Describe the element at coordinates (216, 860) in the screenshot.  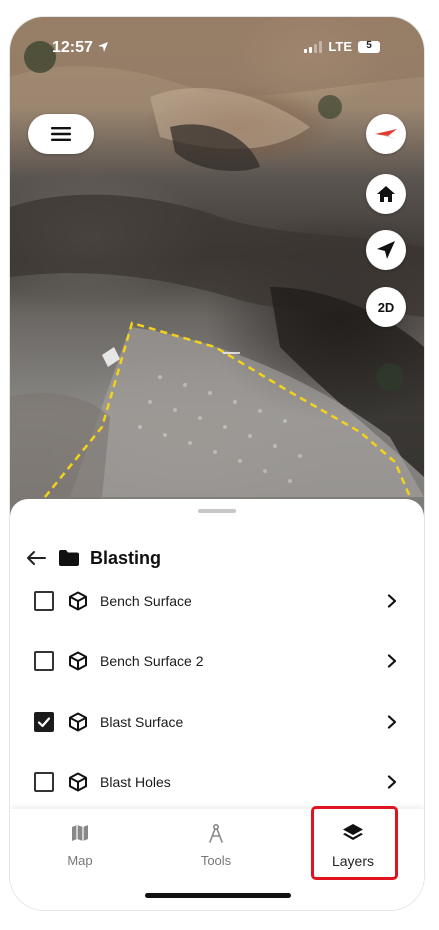
I see `tab-tools-label: Tools` at that location.